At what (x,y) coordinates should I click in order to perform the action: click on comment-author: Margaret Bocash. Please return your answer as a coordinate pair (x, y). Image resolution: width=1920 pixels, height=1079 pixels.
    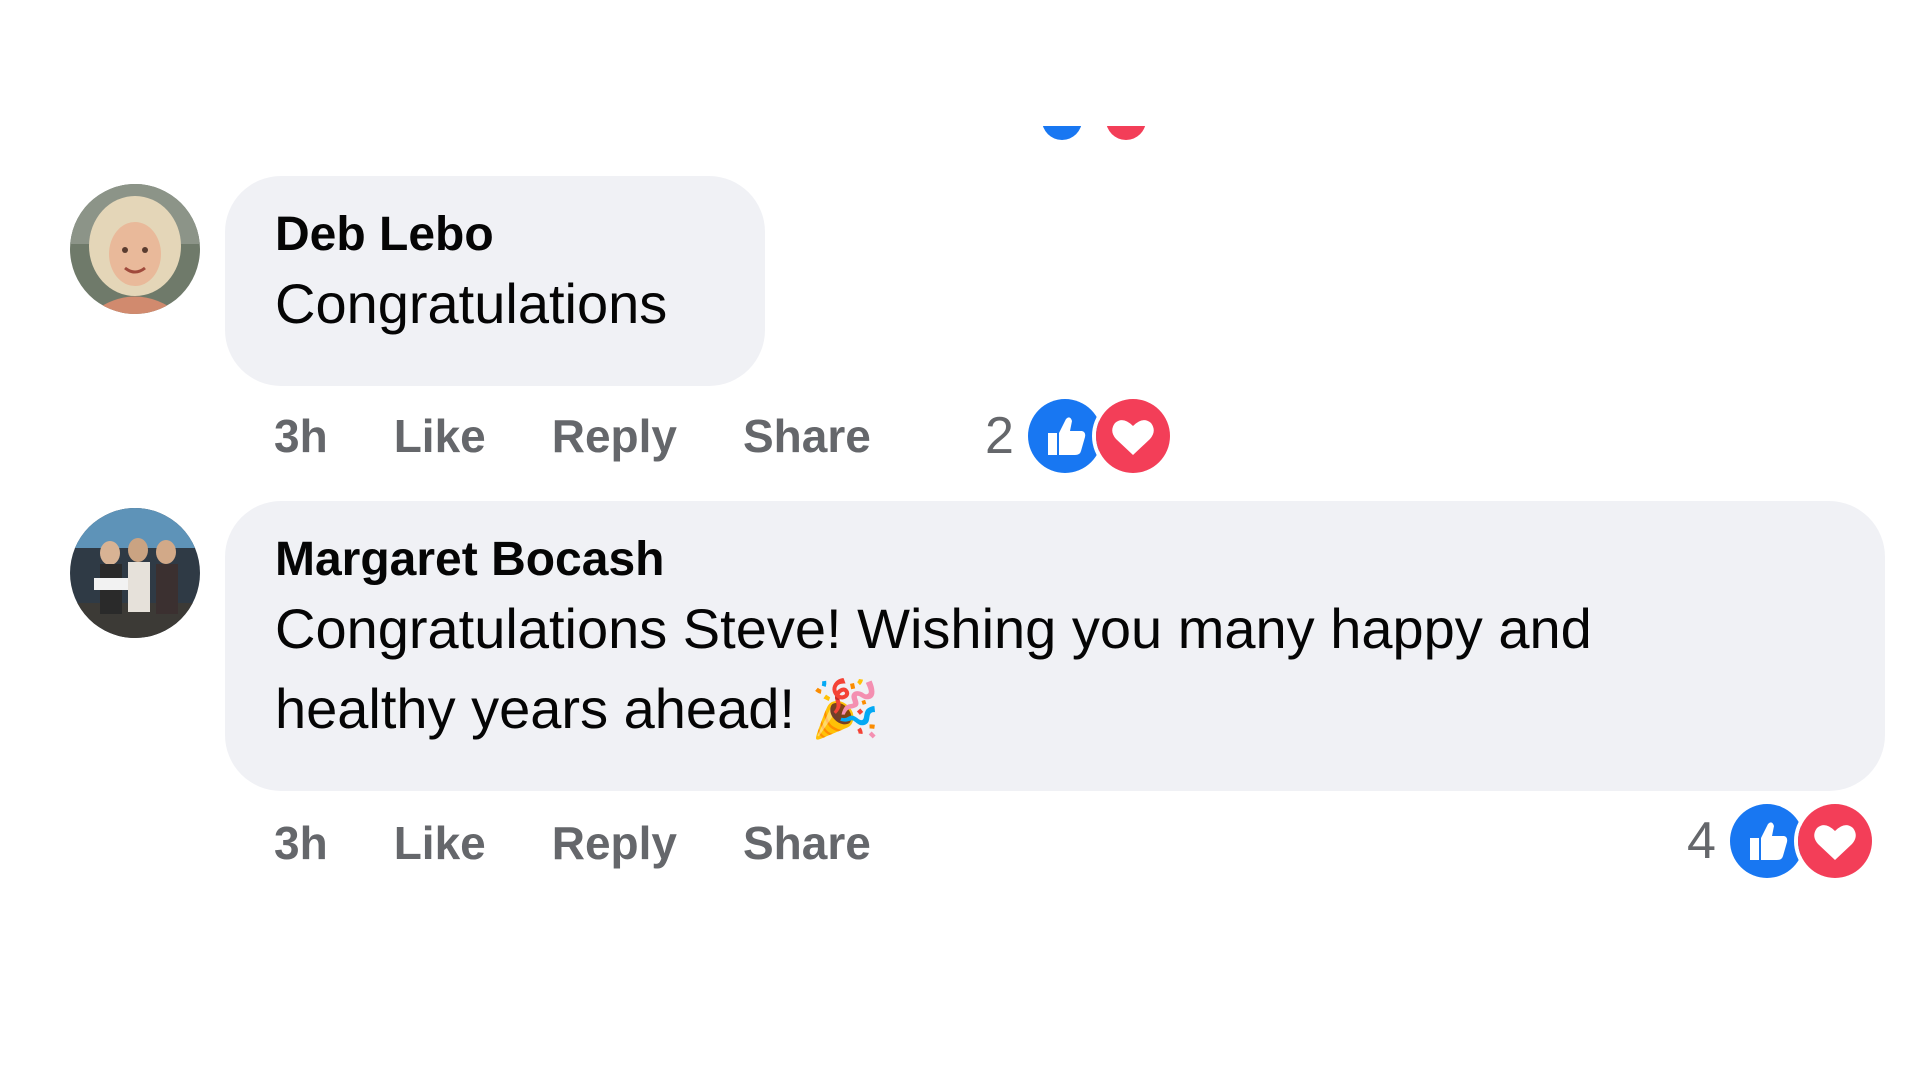
    Looking at the image, I should click on (1055, 560).